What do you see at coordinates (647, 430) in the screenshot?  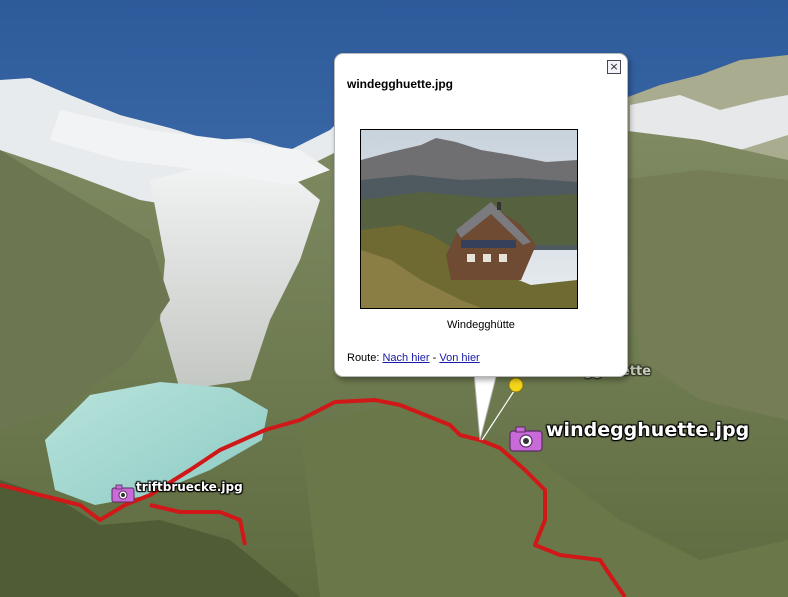 I see `placemark-label-windegghuette: windegghuette.jpg` at bounding box center [647, 430].